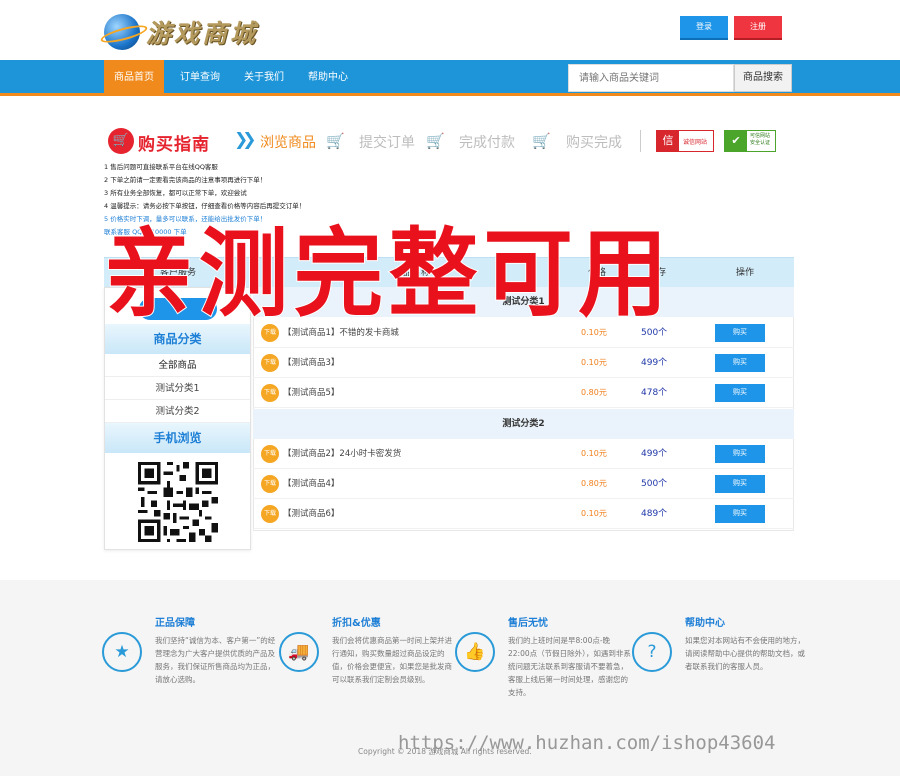  Describe the element at coordinates (523, 393) in the screenshot. I see `product-row: 下载 【测试商品5】 0.80元 478个 购买` at that location.